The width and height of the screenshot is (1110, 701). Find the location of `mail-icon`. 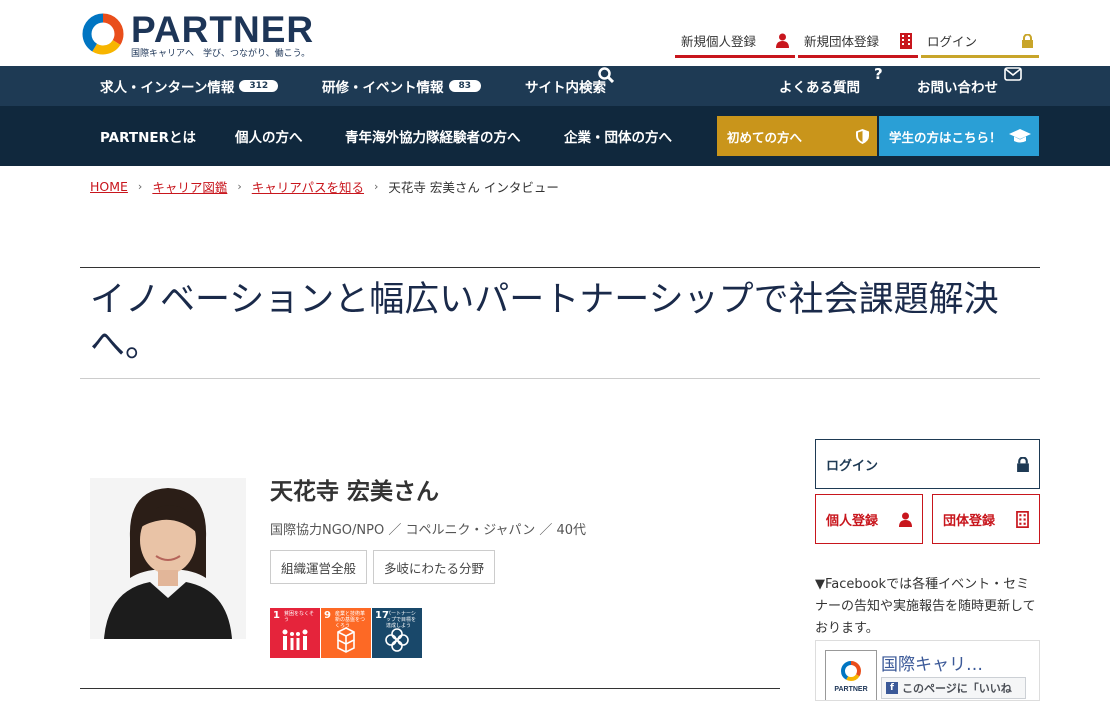

mail-icon is located at coordinates (1013, 74).